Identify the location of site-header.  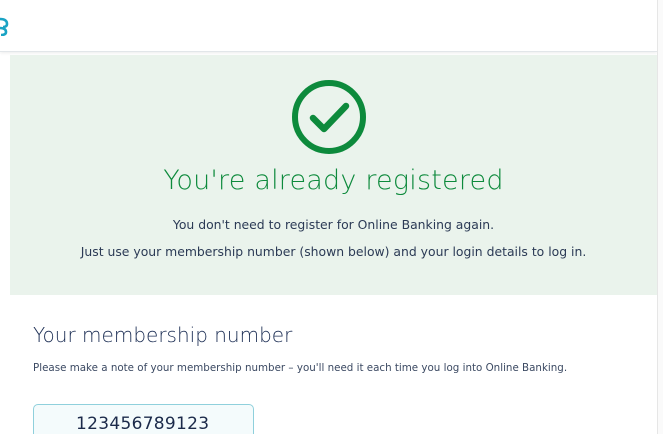
(328, 26).